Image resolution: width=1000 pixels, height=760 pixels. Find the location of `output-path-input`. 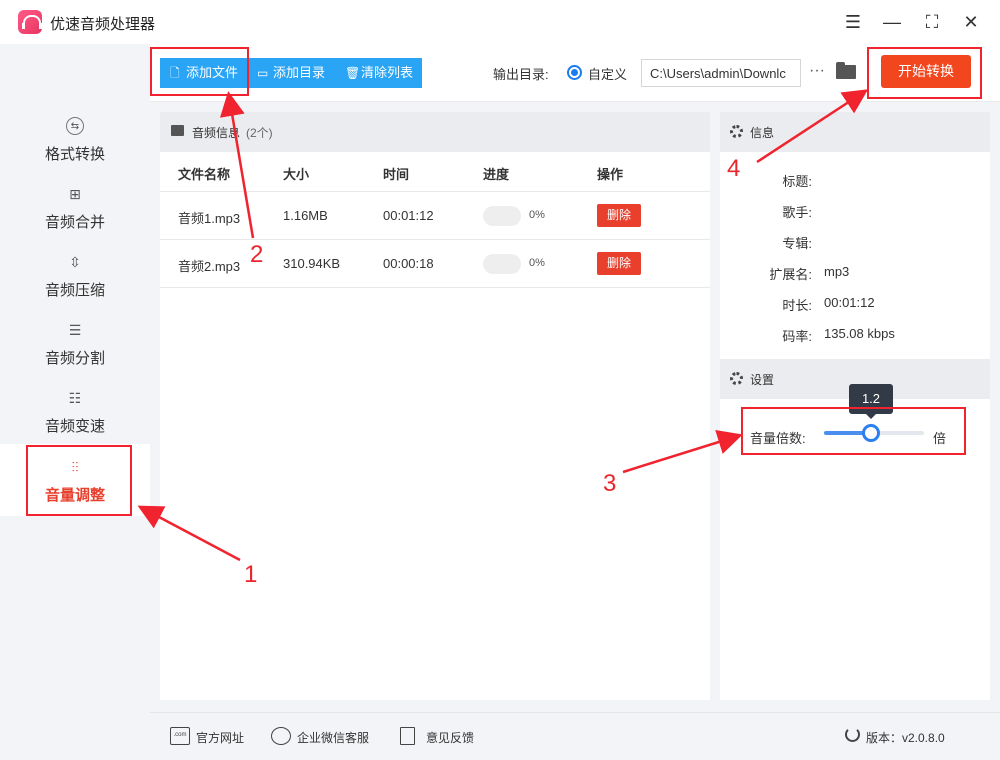

output-path-input is located at coordinates (721, 73).